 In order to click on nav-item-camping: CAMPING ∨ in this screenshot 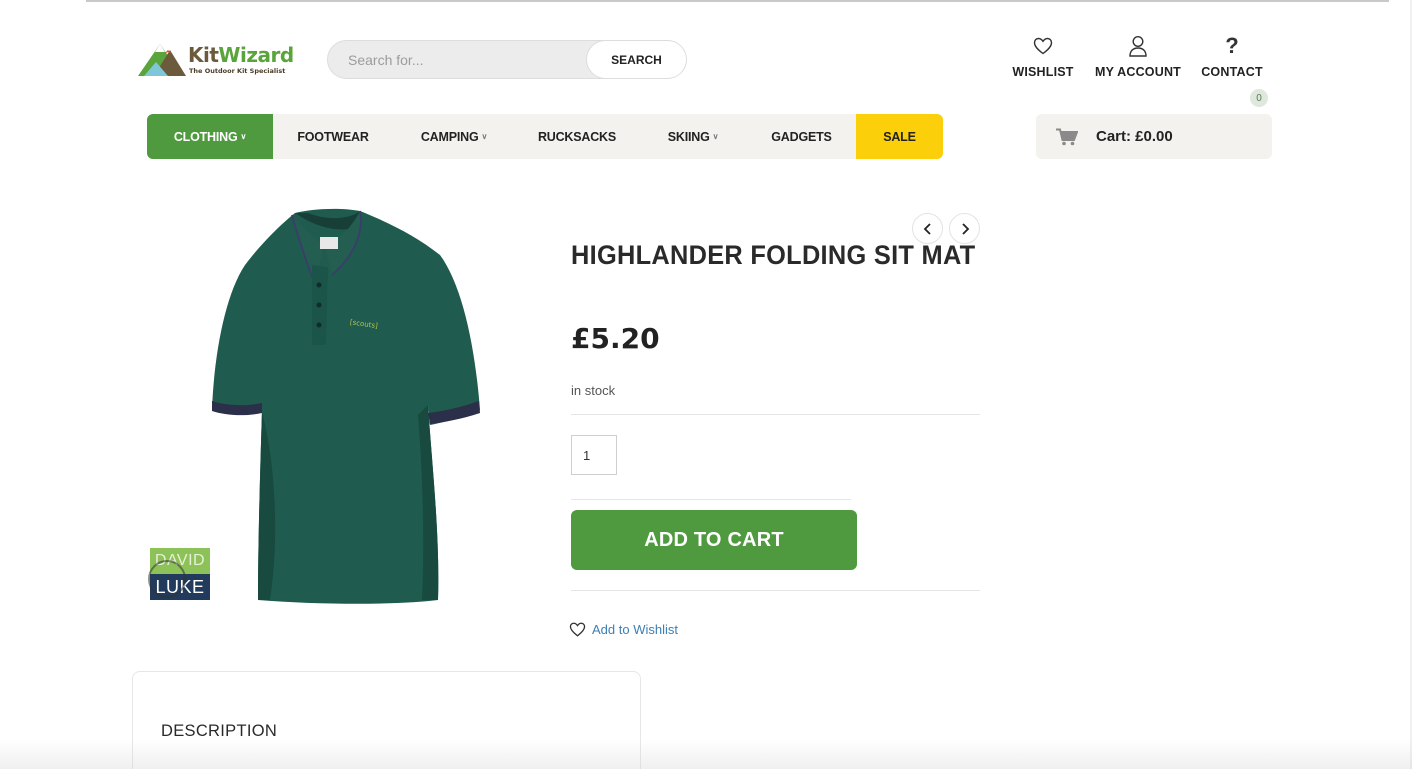, I will do `click(454, 136)`.